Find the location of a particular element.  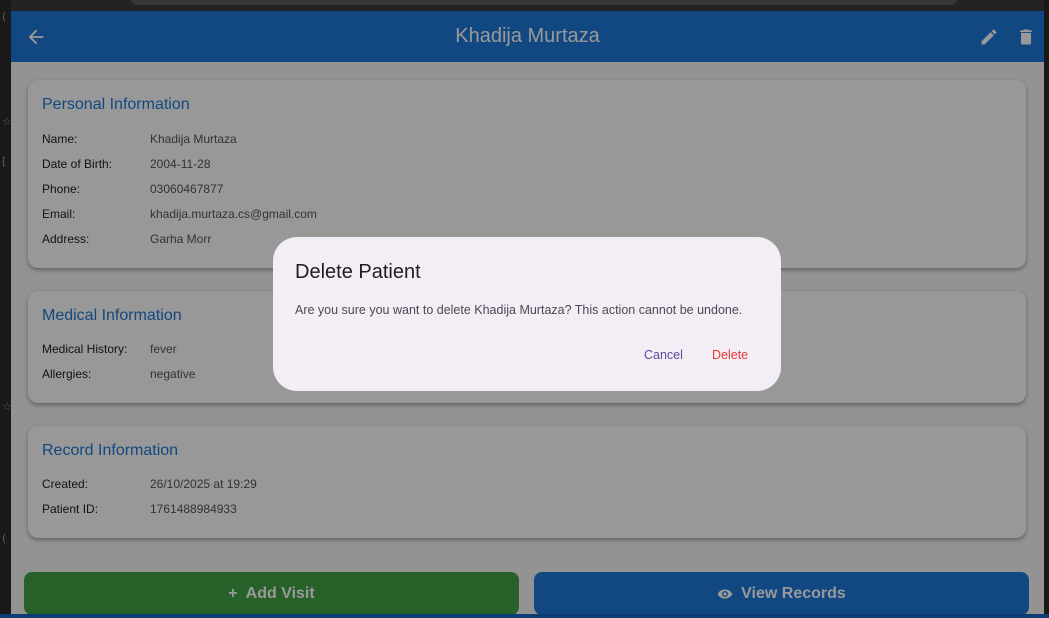

confirm-delete-button: Delete is located at coordinates (730, 355).